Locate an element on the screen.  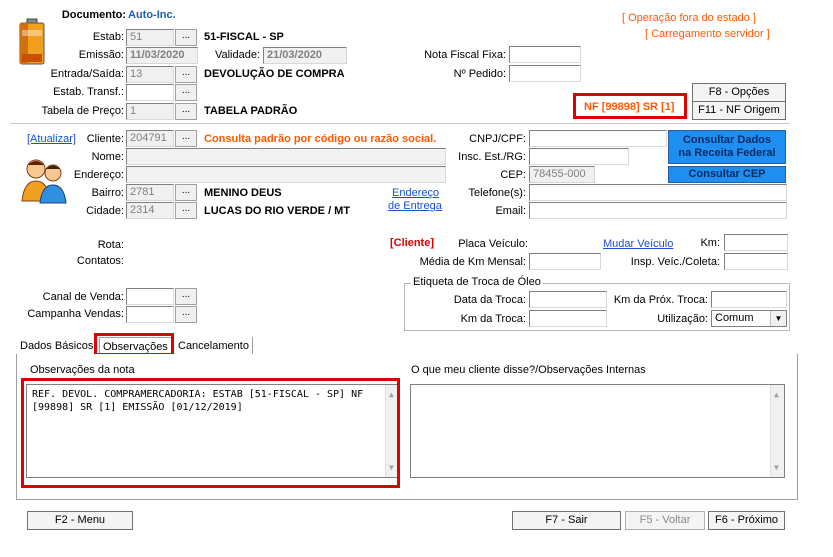
placa-label: Placa Veículo: is located at coordinates (493, 244).